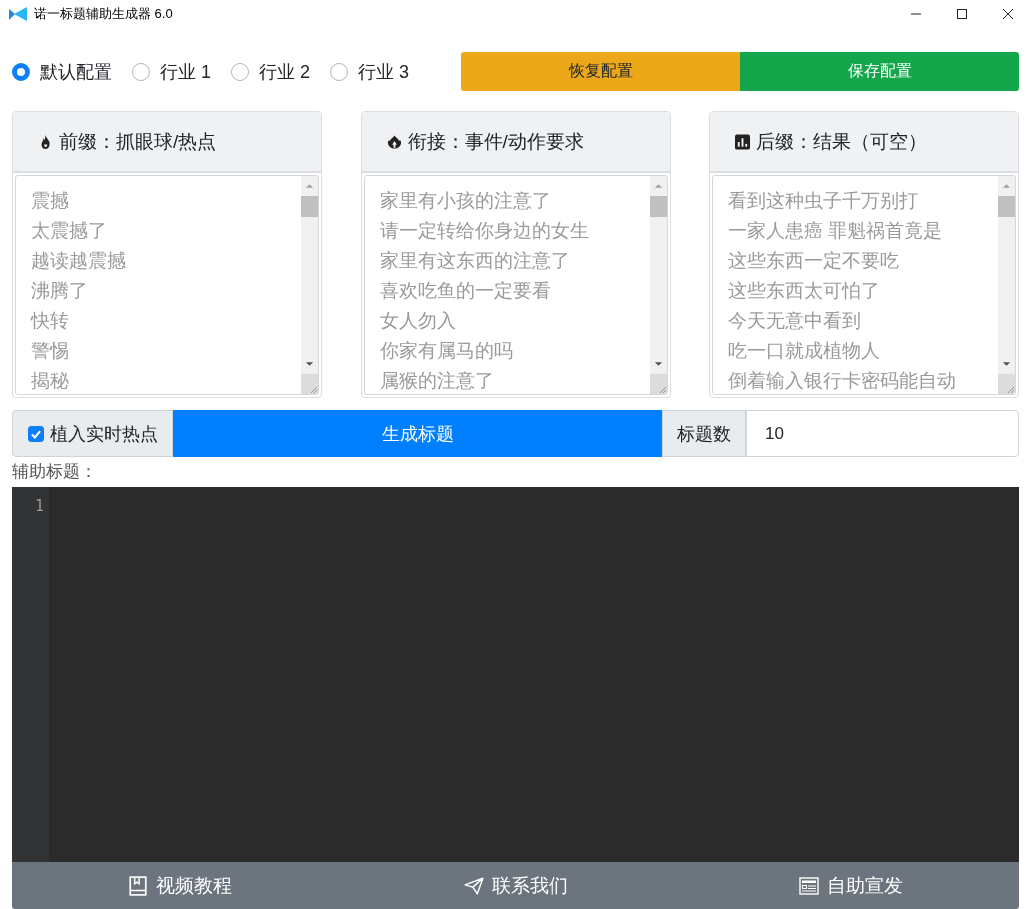 Image resolution: width=1029 pixels, height=909 pixels. What do you see at coordinates (171, 71) in the screenshot?
I see `config-radio: 行业 1` at bounding box center [171, 71].